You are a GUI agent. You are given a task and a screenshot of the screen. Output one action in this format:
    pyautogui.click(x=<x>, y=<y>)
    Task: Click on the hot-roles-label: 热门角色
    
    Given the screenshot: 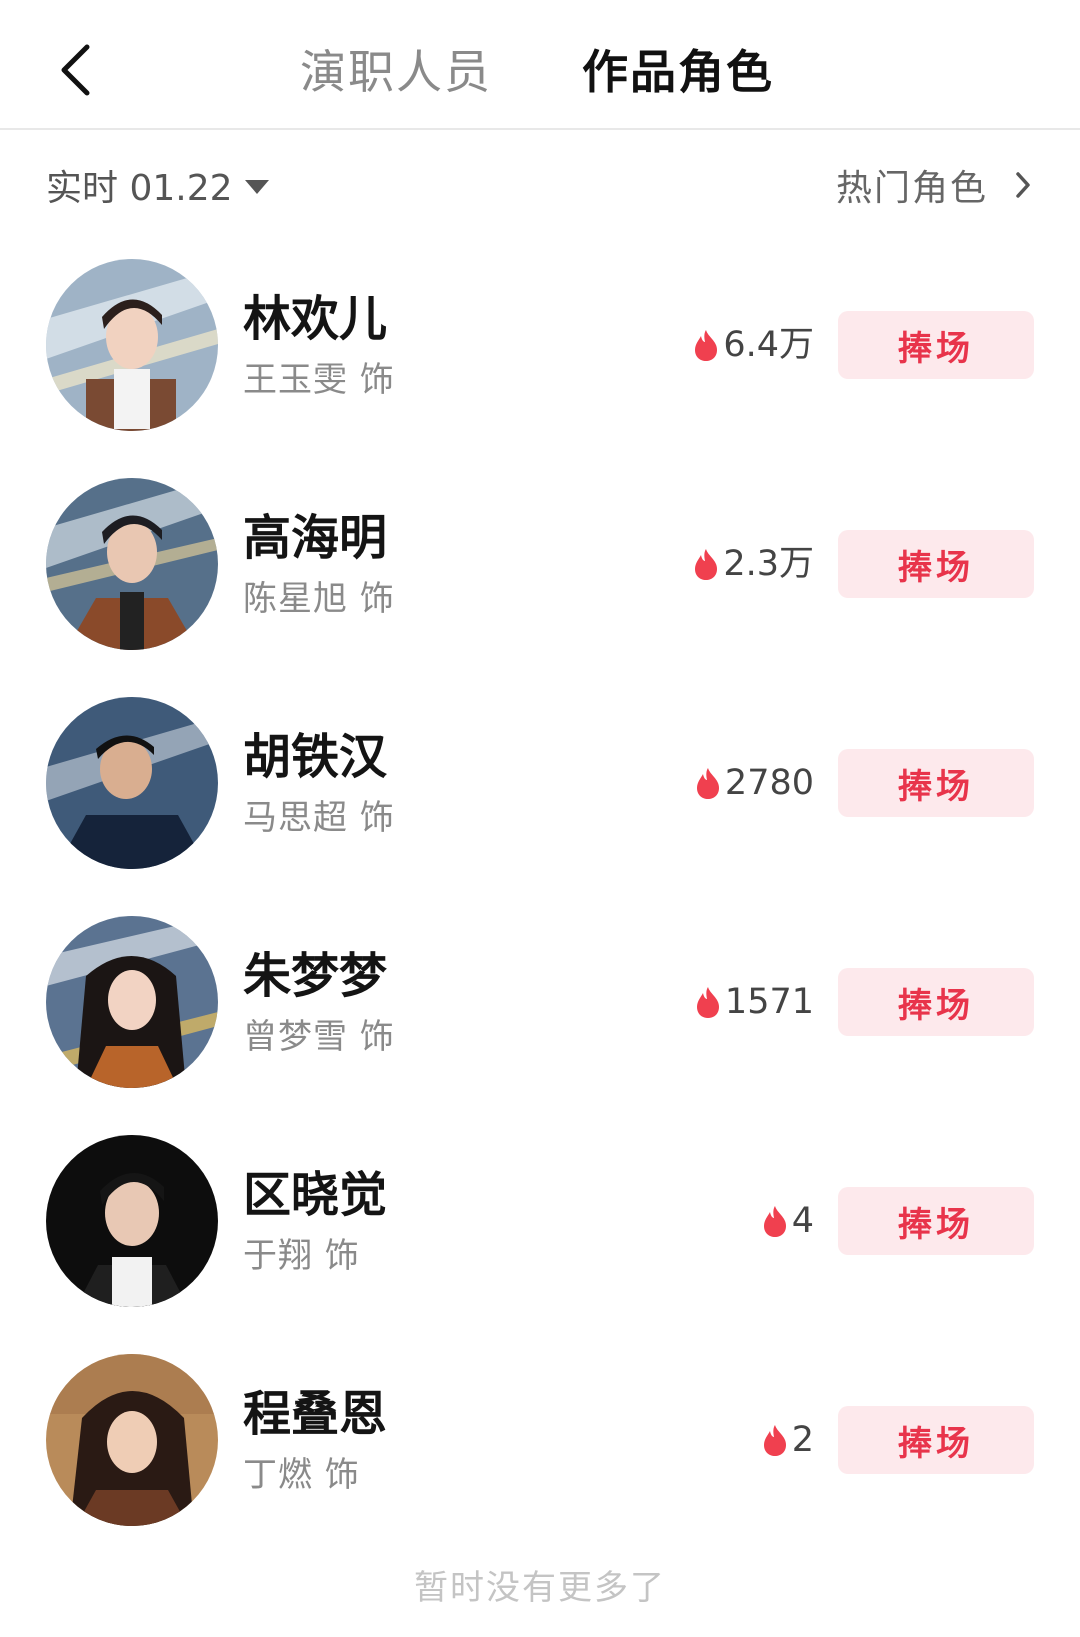 What is the action you would take?
    pyautogui.click(x=911, y=188)
    